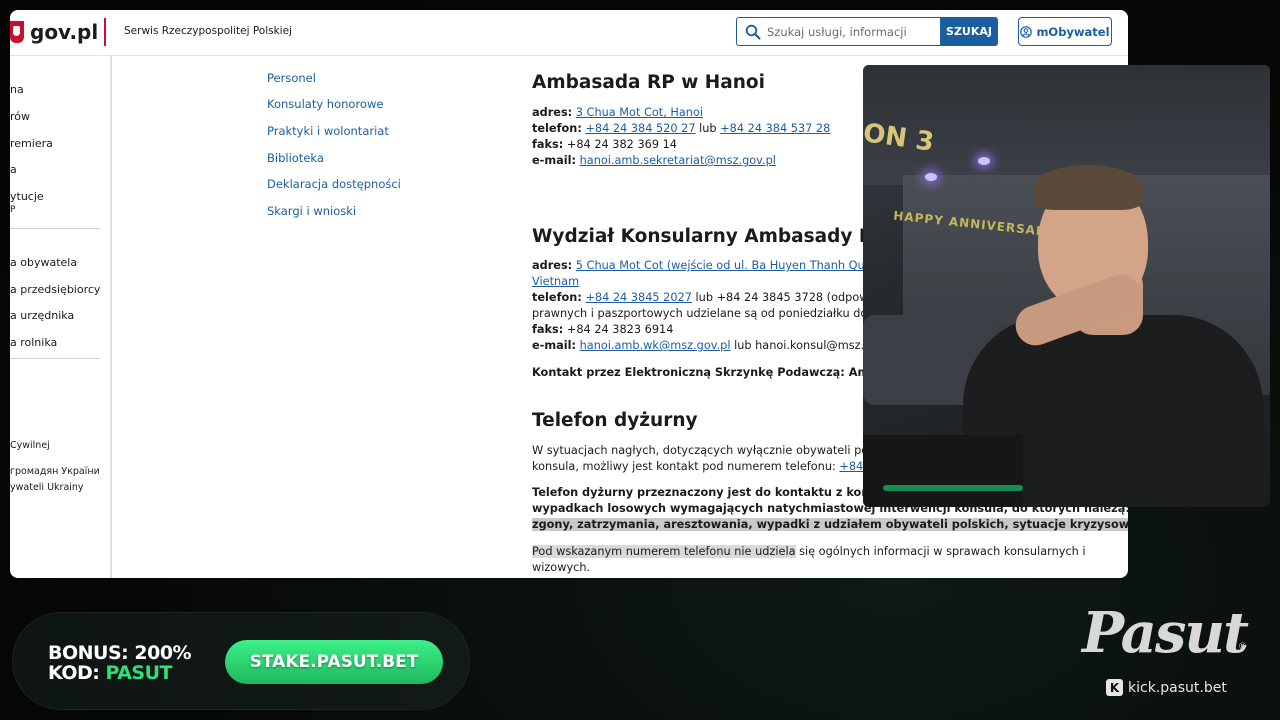 This screenshot has width=1280, height=720. Describe the element at coordinates (42, 315) in the screenshot. I see `sidebar-item-official: a urzędnika` at that location.